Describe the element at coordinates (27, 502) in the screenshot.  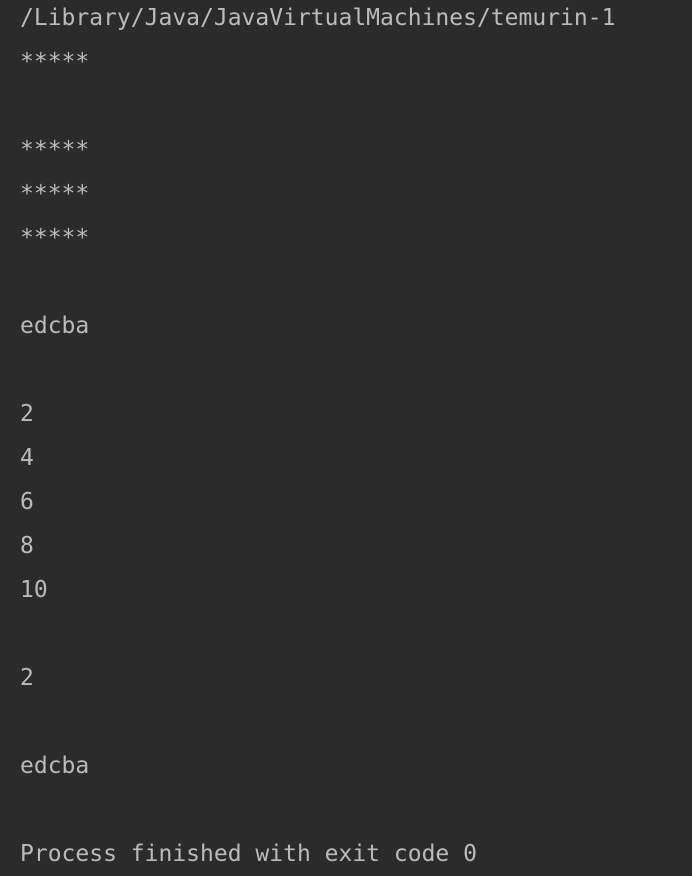
I see `output-line: 6` at that location.